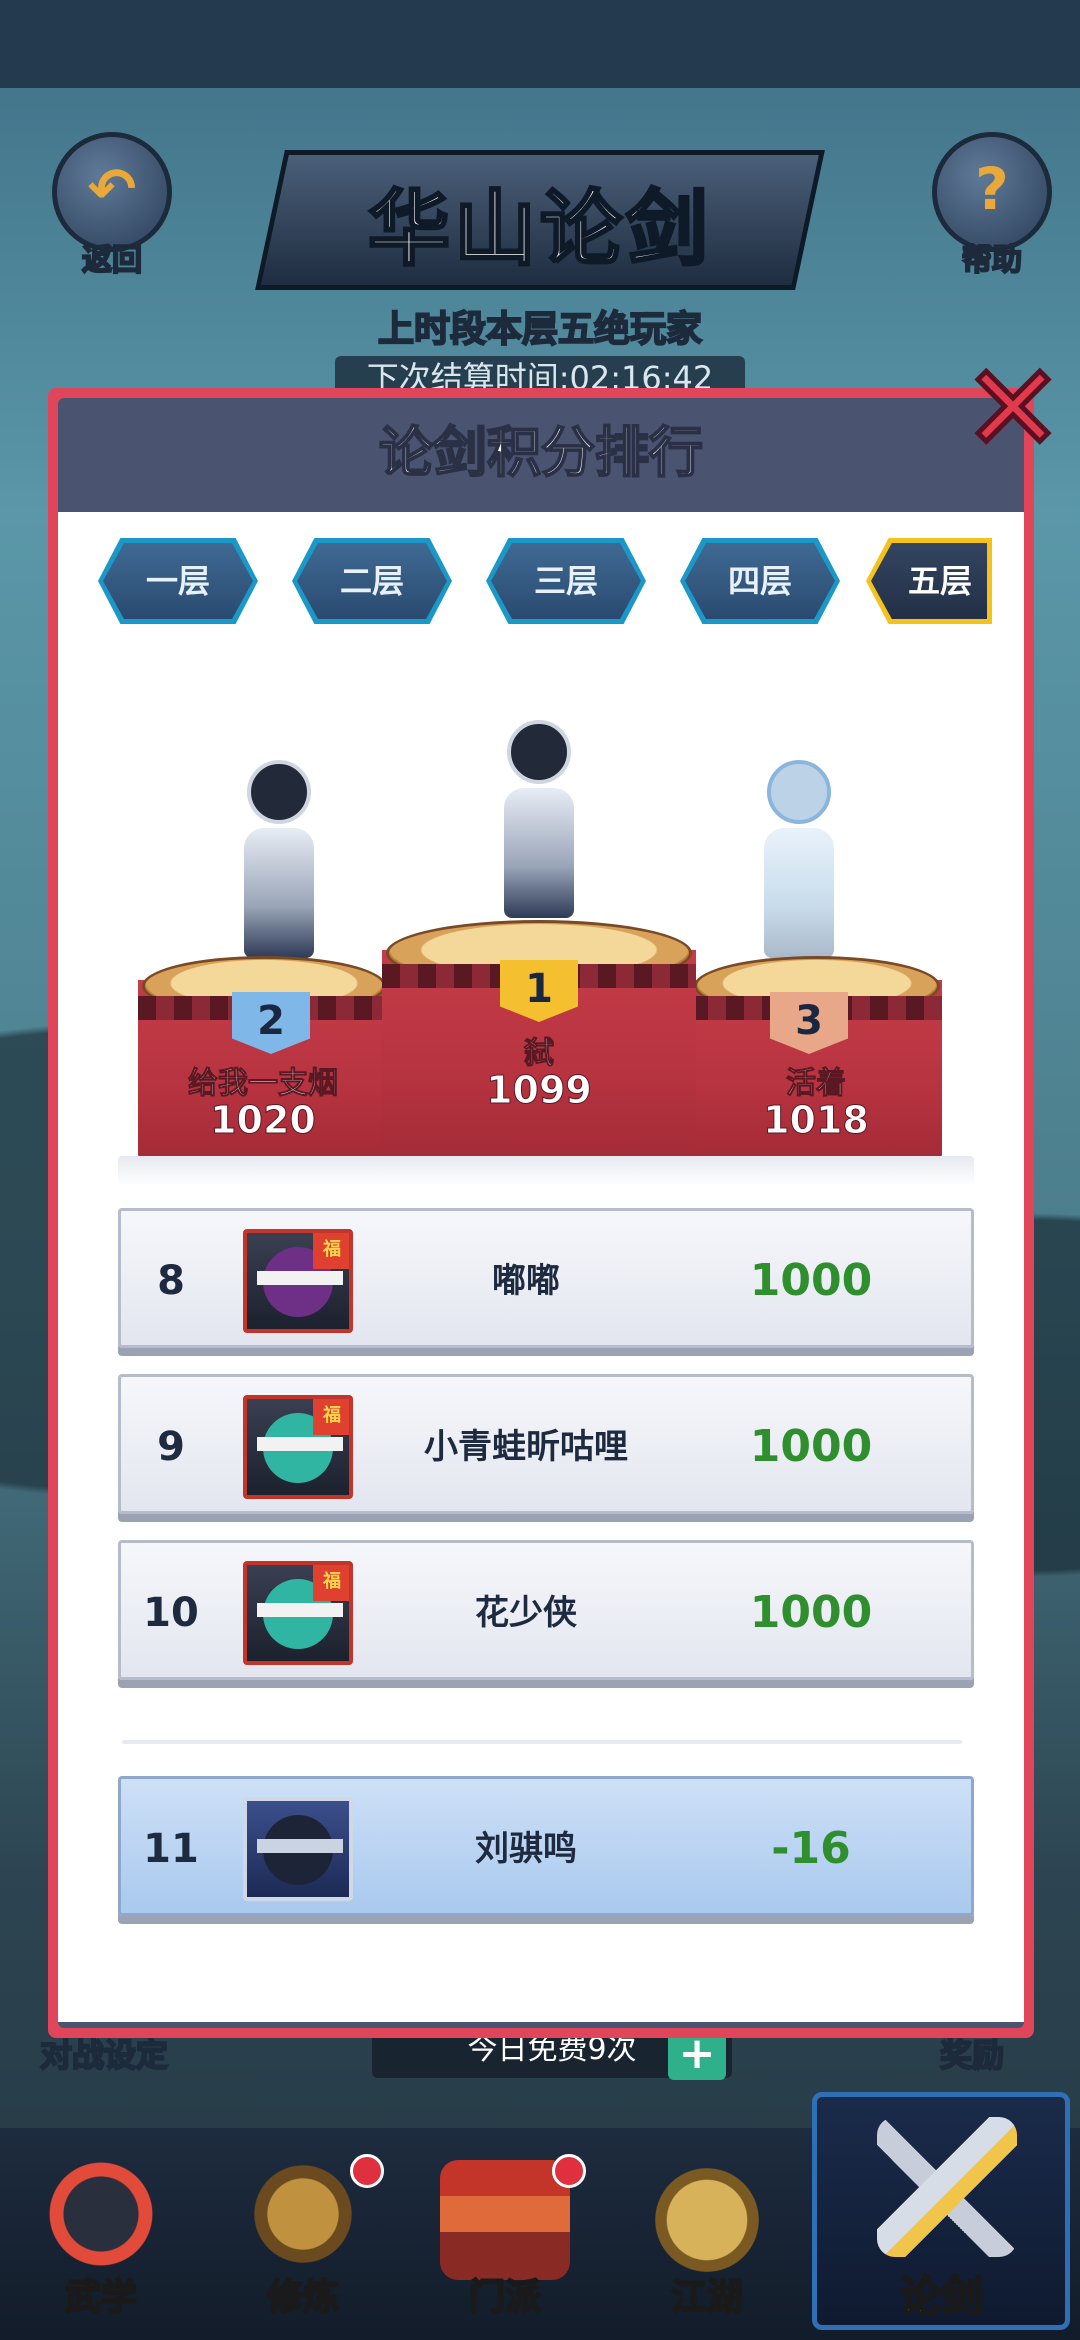 The height and width of the screenshot is (2340, 1080). Describe the element at coordinates (263, 1120) in the screenshot. I see `podium-score-2: 1020` at that location.